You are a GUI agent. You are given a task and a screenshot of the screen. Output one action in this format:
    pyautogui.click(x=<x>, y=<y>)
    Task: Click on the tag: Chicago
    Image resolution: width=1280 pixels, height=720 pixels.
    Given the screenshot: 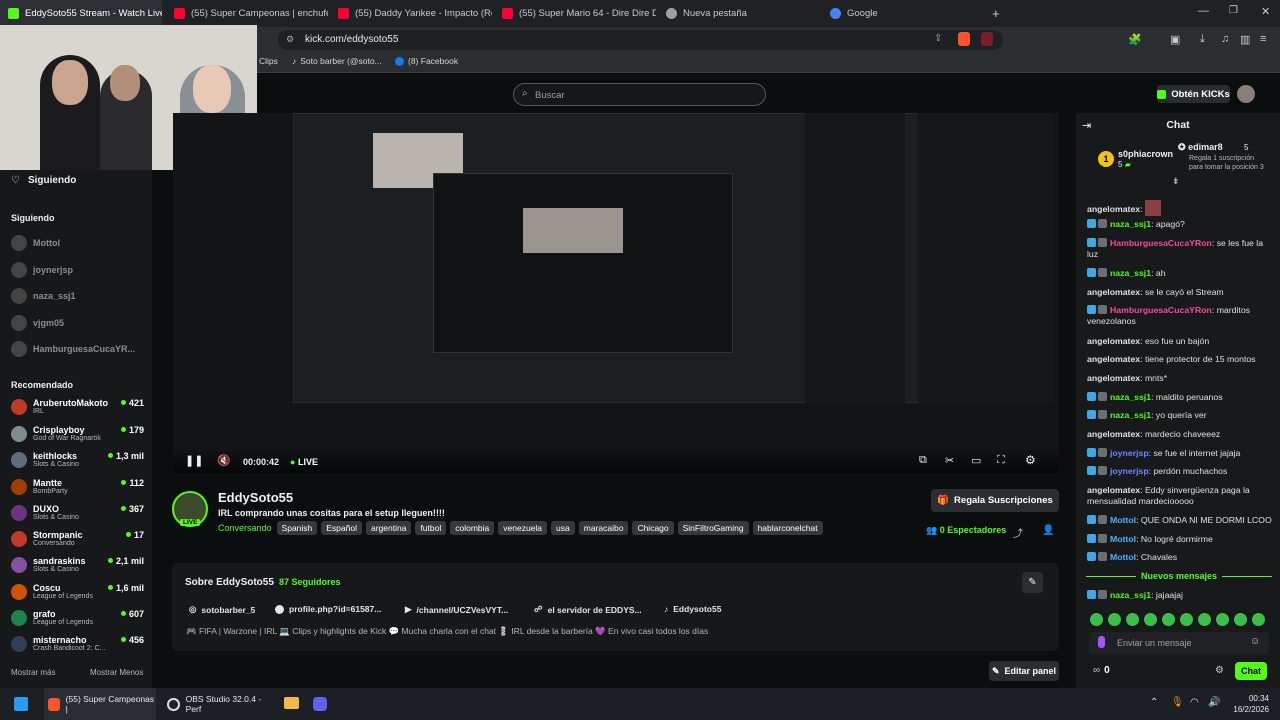 What is the action you would take?
    pyautogui.click(x=653, y=528)
    